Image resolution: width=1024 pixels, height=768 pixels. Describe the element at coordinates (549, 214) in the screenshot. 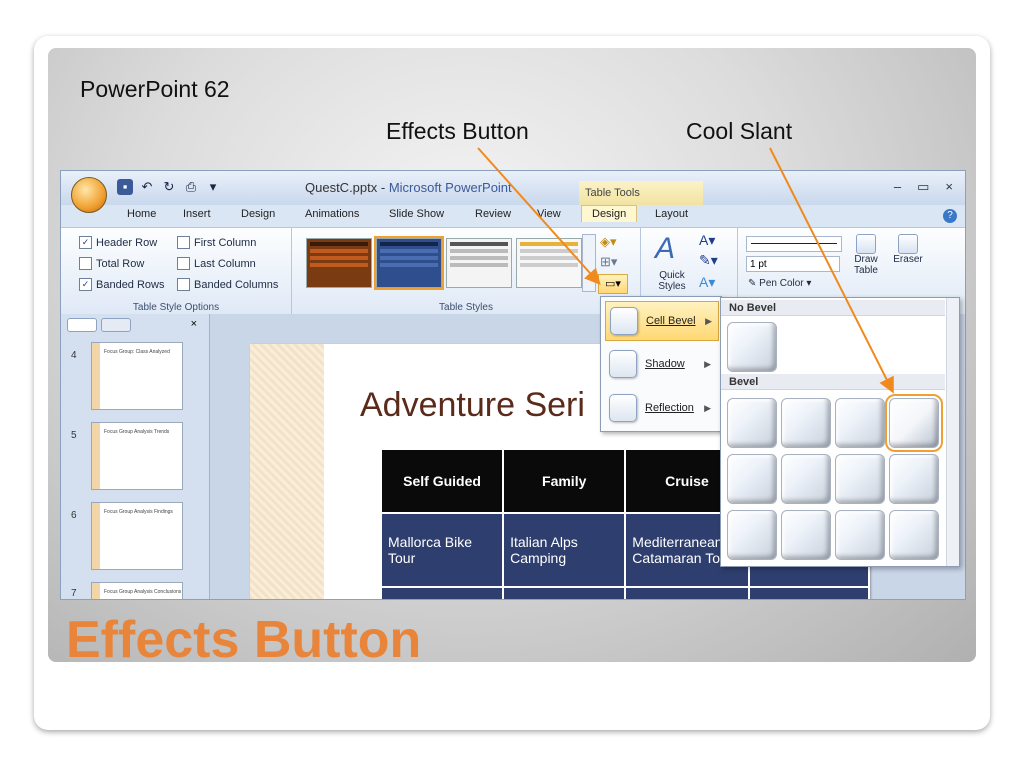

I see `tab-view: View` at that location.